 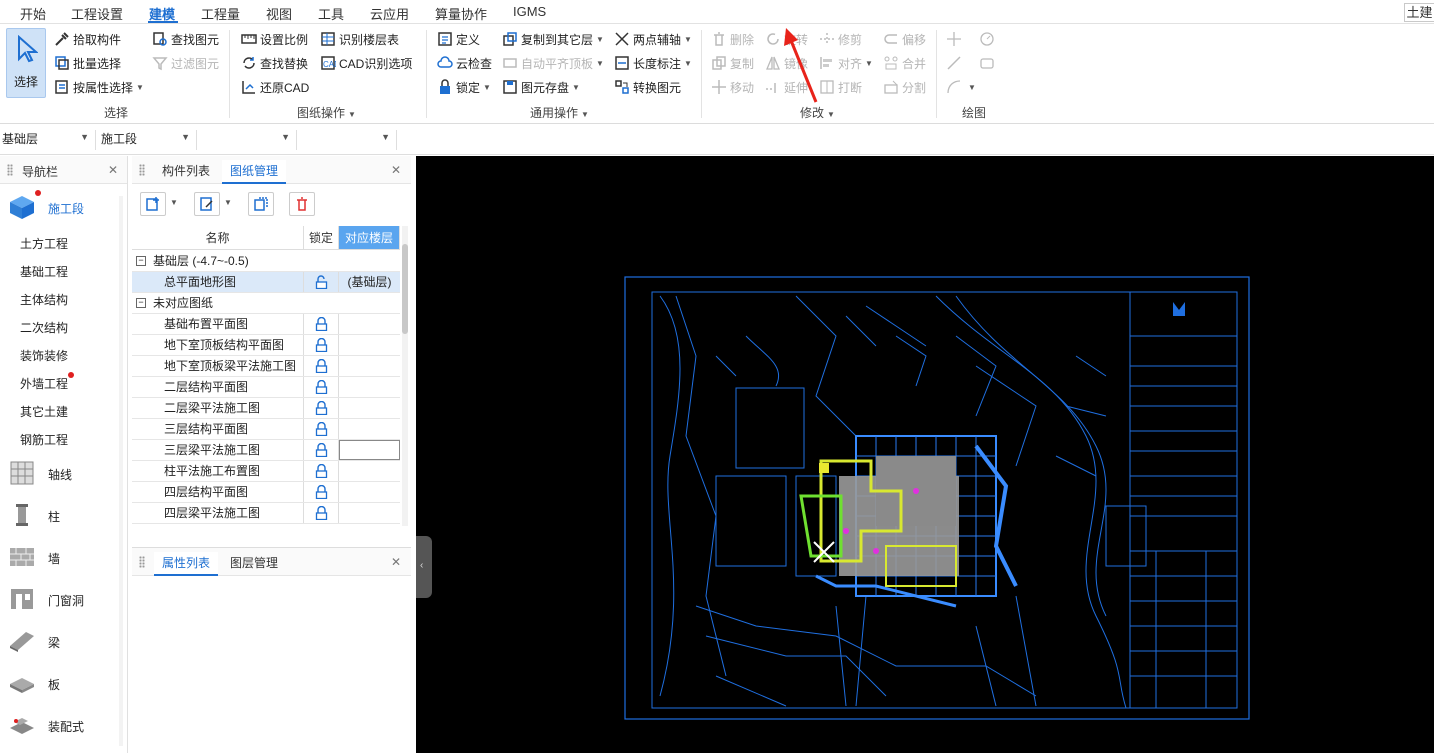 What do you see at coordinates (148, 140) in the screenshot?
I see `stage-dropdown: 施工段 ▼` at bounding box center [148, 140].